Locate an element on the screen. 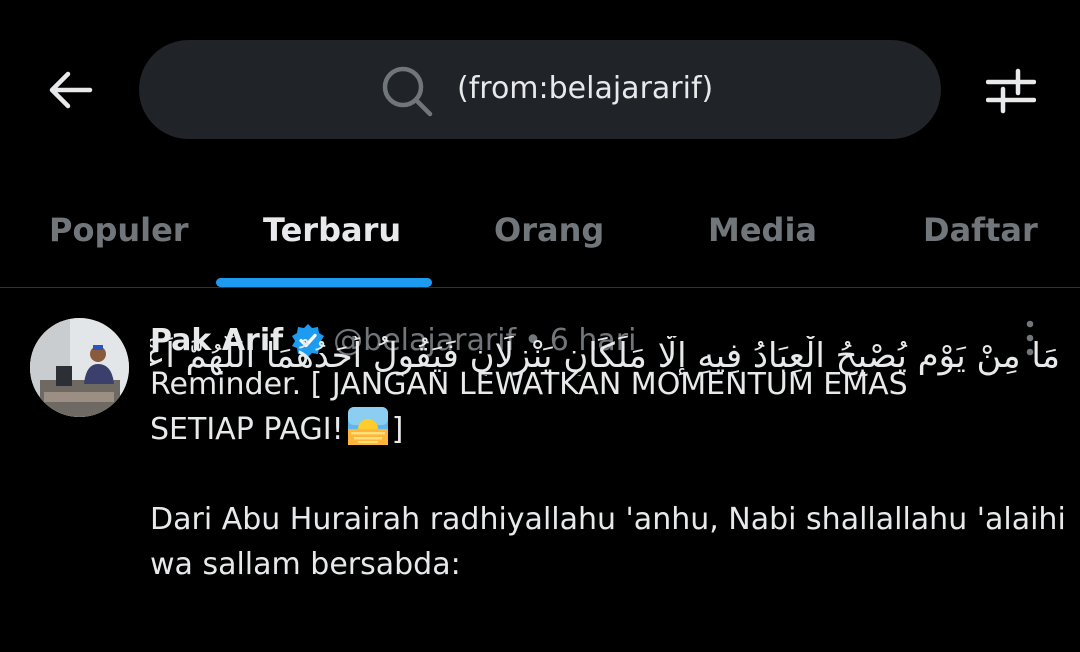  tweet-line: SETIAP PAGI! ] is located at coordinates (605, 429).